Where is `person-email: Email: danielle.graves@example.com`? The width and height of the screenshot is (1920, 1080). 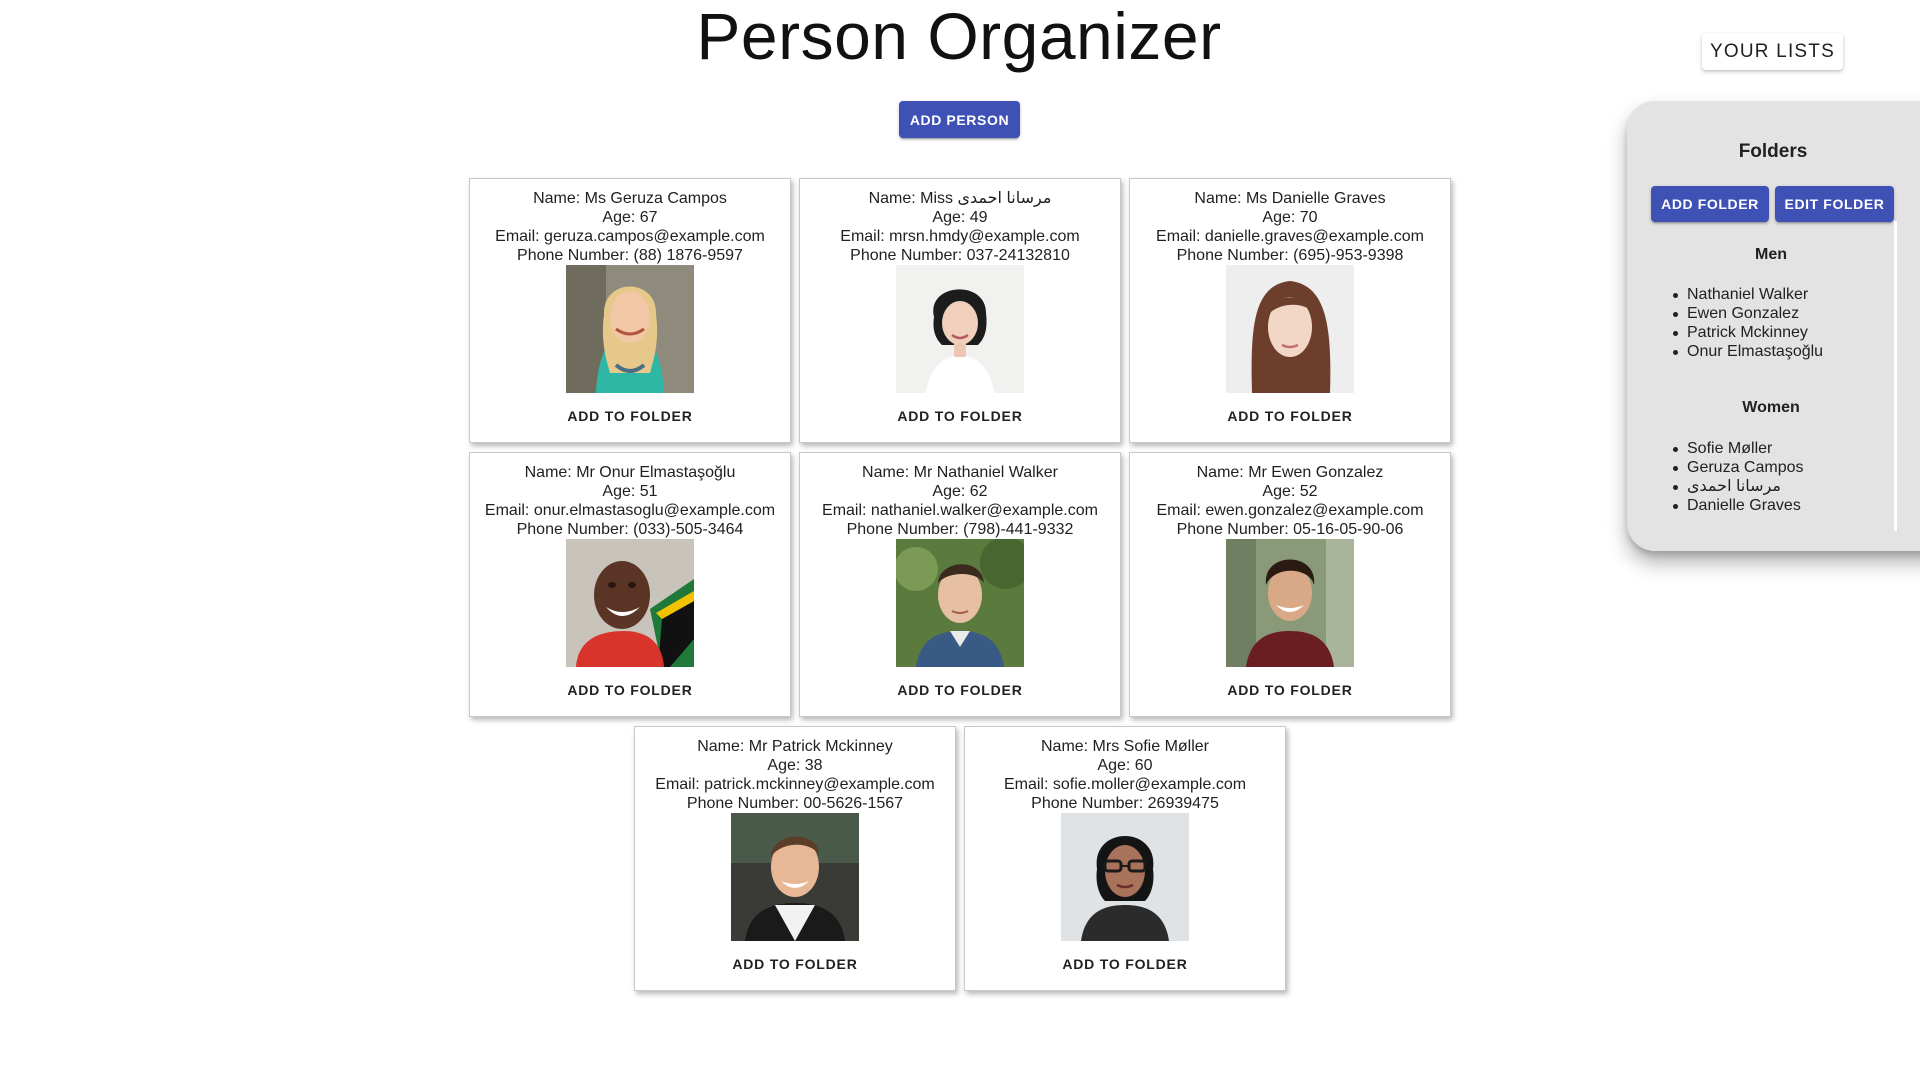 person-email: Email: danielle.graves@example.com is located at coordinates (1290, 236).